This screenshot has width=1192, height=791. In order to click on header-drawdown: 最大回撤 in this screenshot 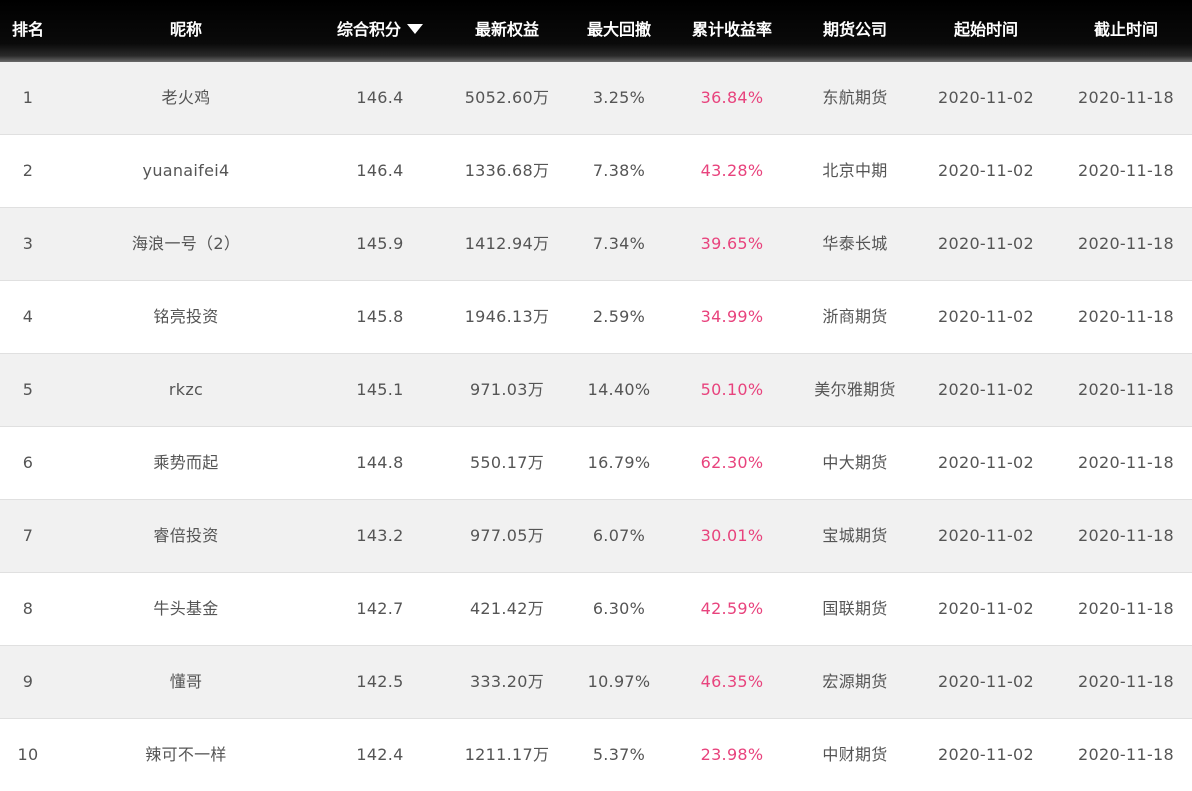, I will do `click(619, 30)`.